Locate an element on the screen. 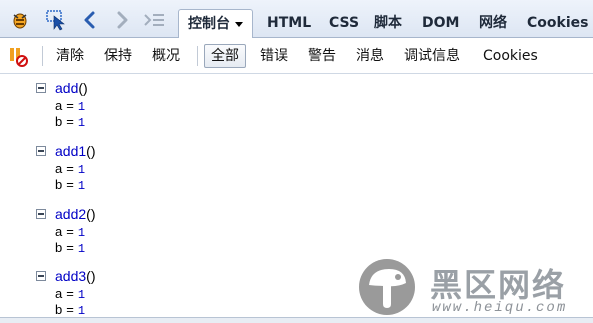  filter-warnings-button: 警告 is located at coordinates (322, 56).